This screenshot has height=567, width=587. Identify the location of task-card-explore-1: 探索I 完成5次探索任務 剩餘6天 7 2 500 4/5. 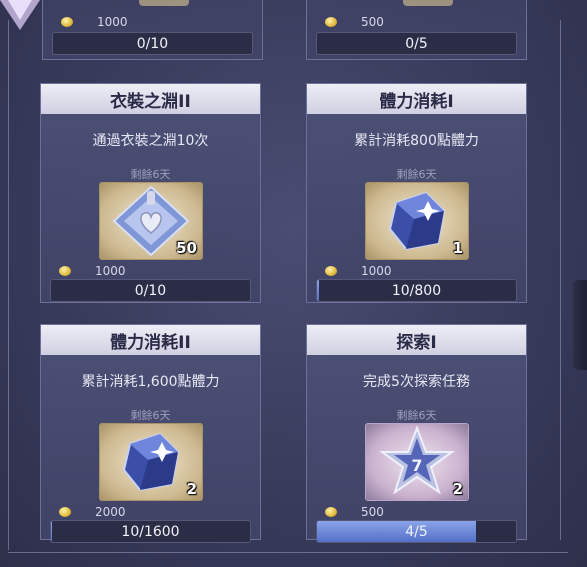
(416, 433).